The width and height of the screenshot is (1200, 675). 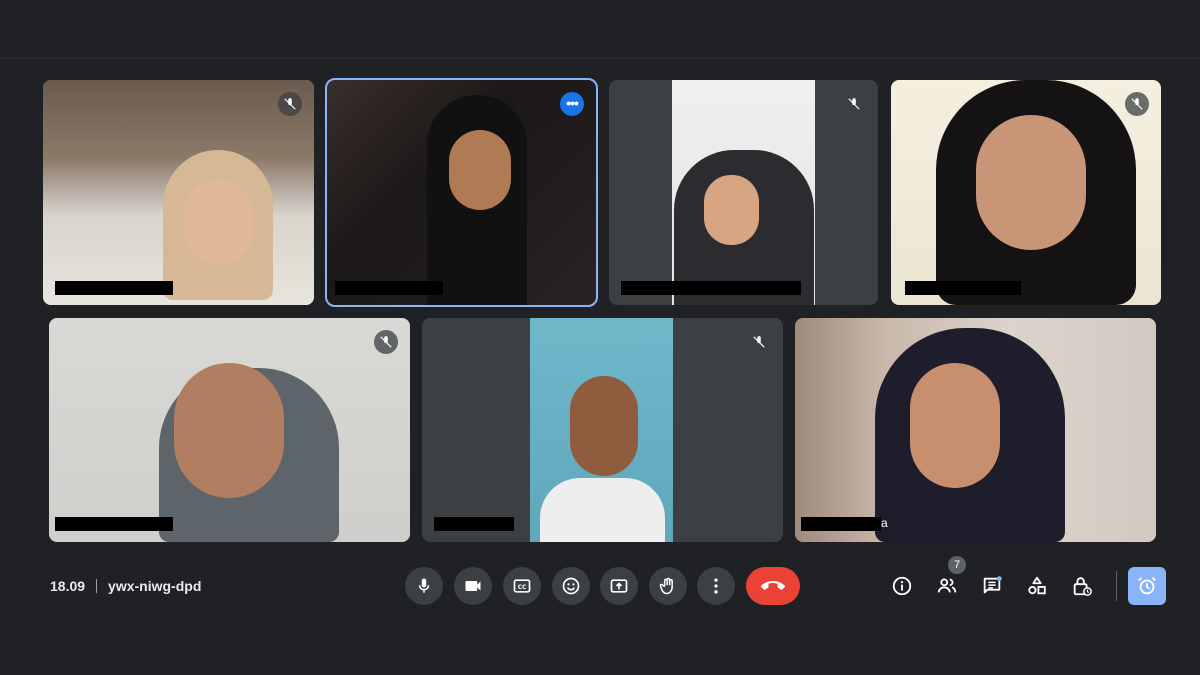 What do you see at coordinates (600, 58) in the screenshot?
I see `top-divider` at bounding box center [600, 58].